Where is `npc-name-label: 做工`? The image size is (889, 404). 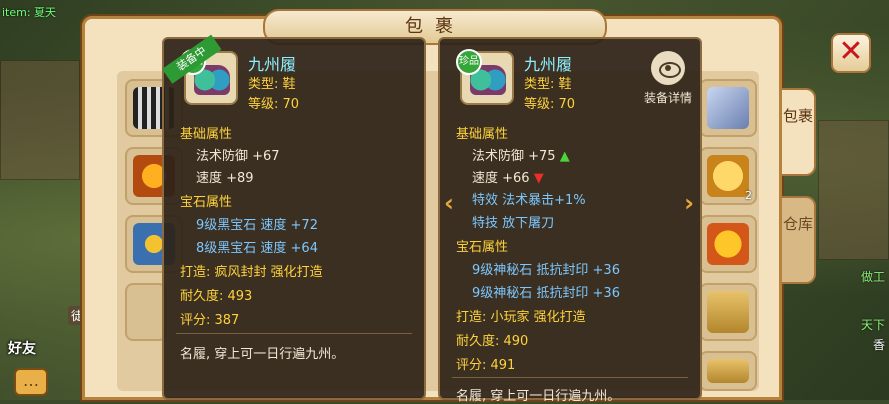
npc-name-label: 做工 is located at coordinates (872, 277).